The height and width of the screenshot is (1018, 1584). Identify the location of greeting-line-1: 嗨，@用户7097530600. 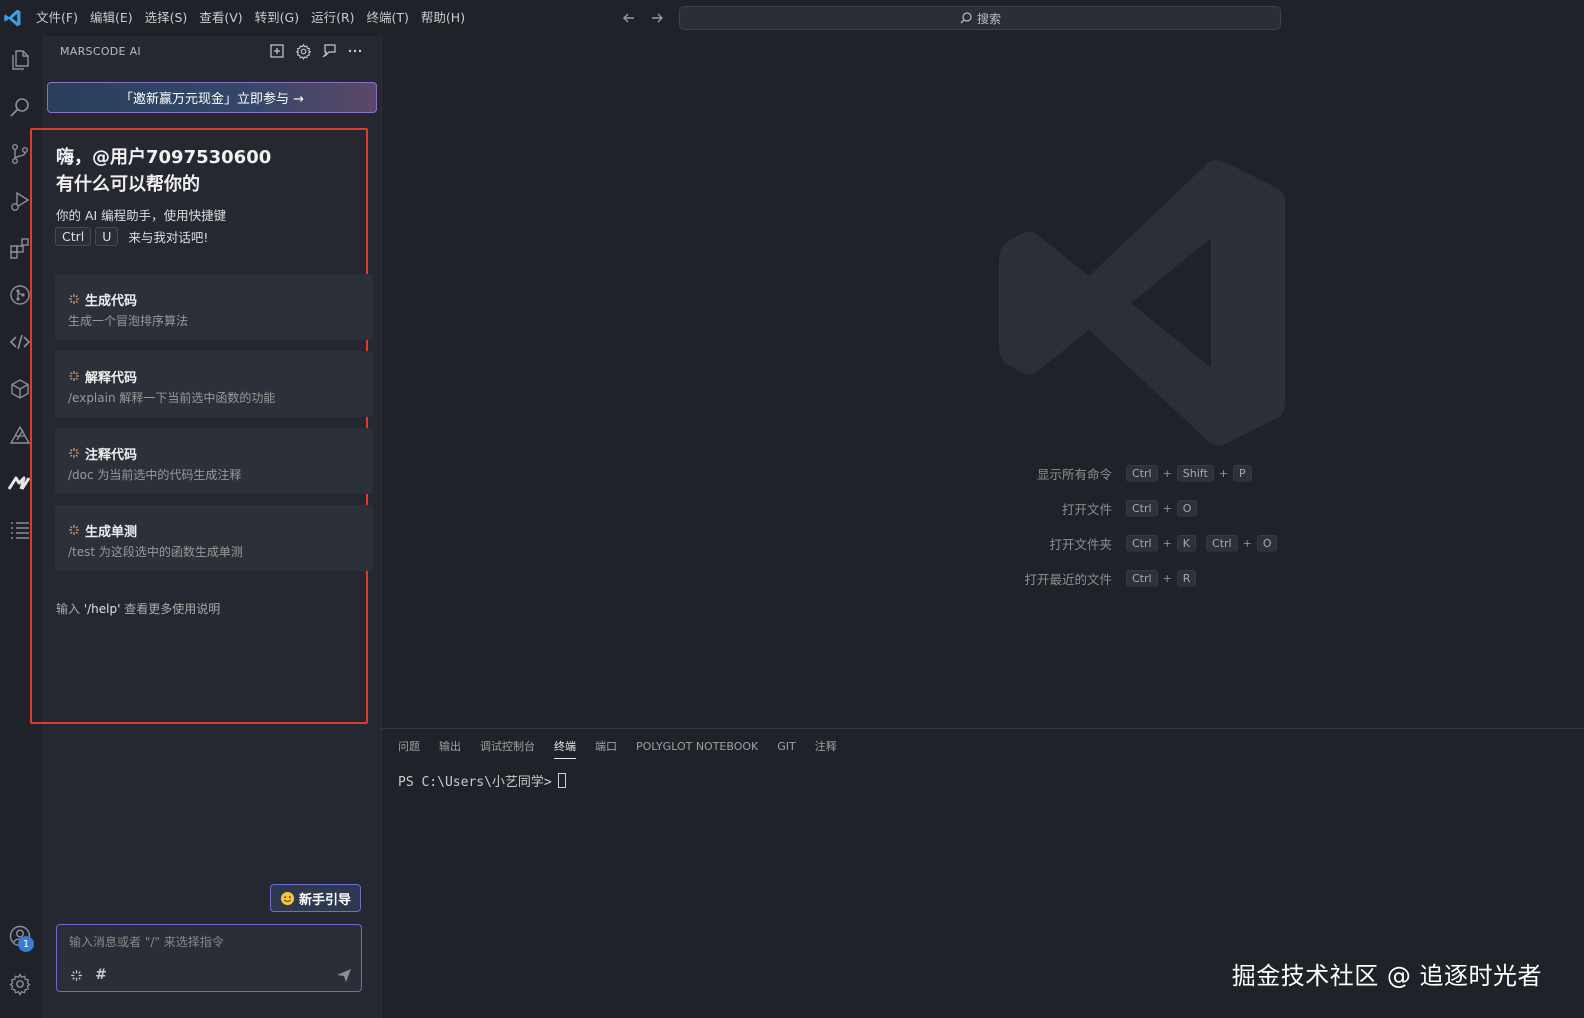
(164, 157).